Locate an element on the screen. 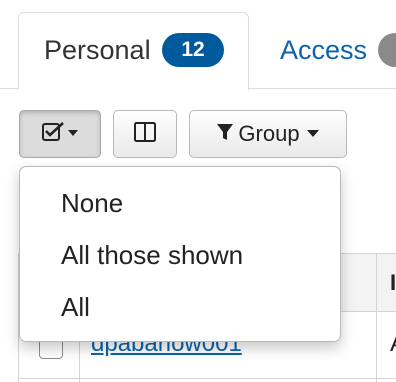  tab-access-label: Access is located at coordinates (323, 50).